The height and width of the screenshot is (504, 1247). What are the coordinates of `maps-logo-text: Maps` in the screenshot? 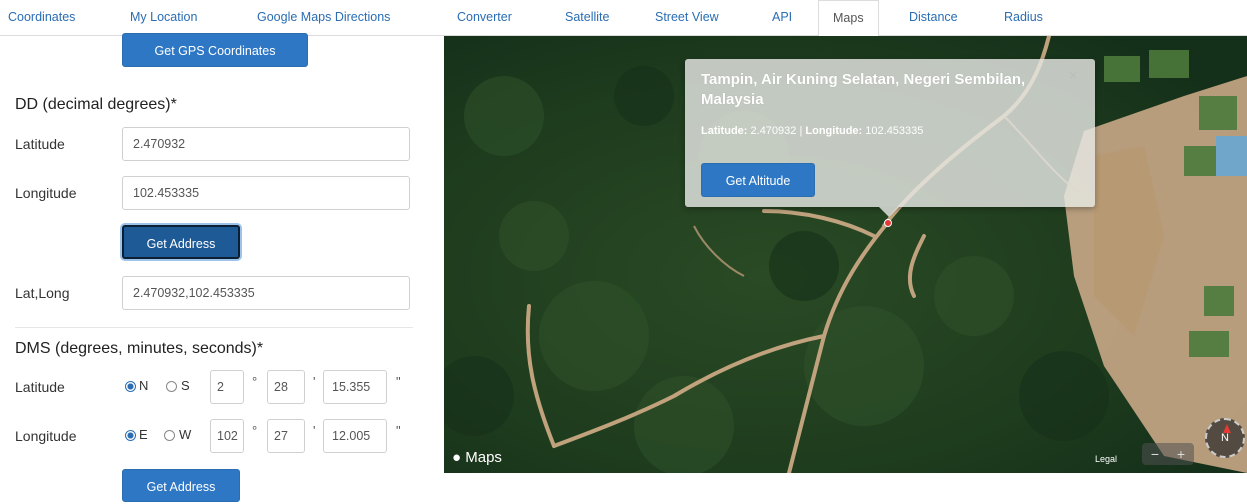 It's located at (483, 457).